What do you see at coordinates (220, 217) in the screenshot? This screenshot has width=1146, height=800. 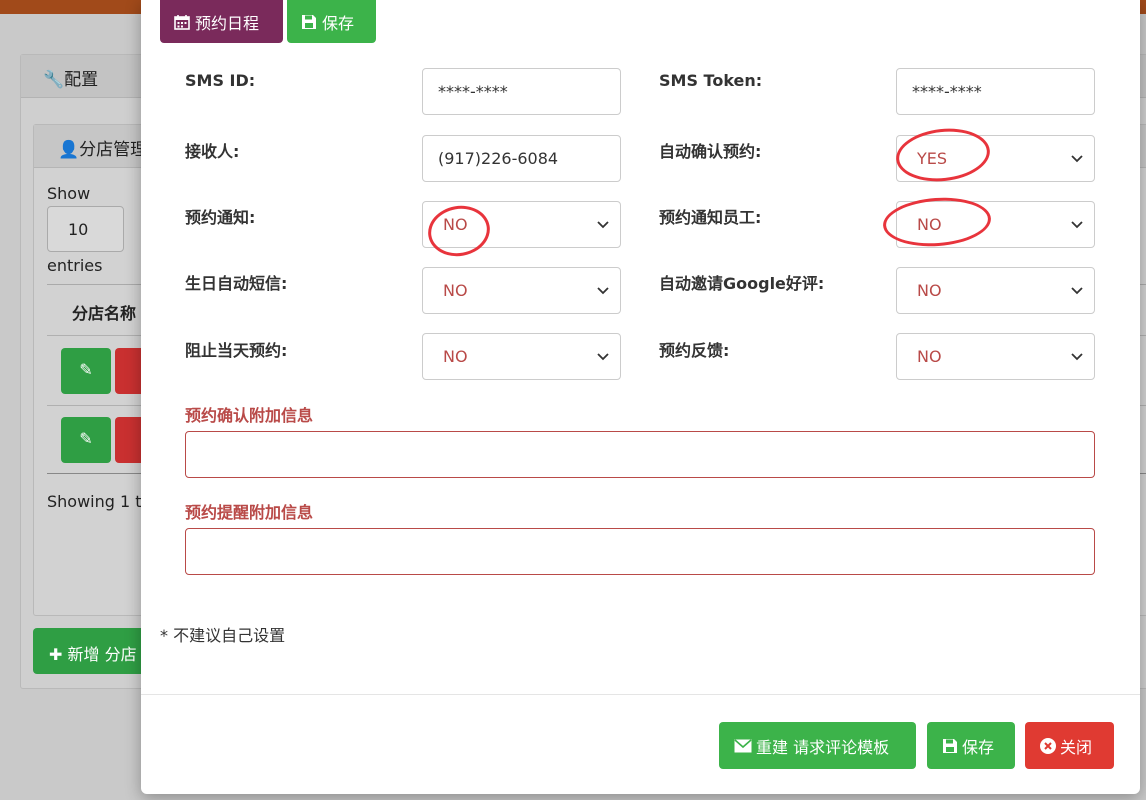 I see `notify-label: 预约通知:` at bounding box center [220, 217].